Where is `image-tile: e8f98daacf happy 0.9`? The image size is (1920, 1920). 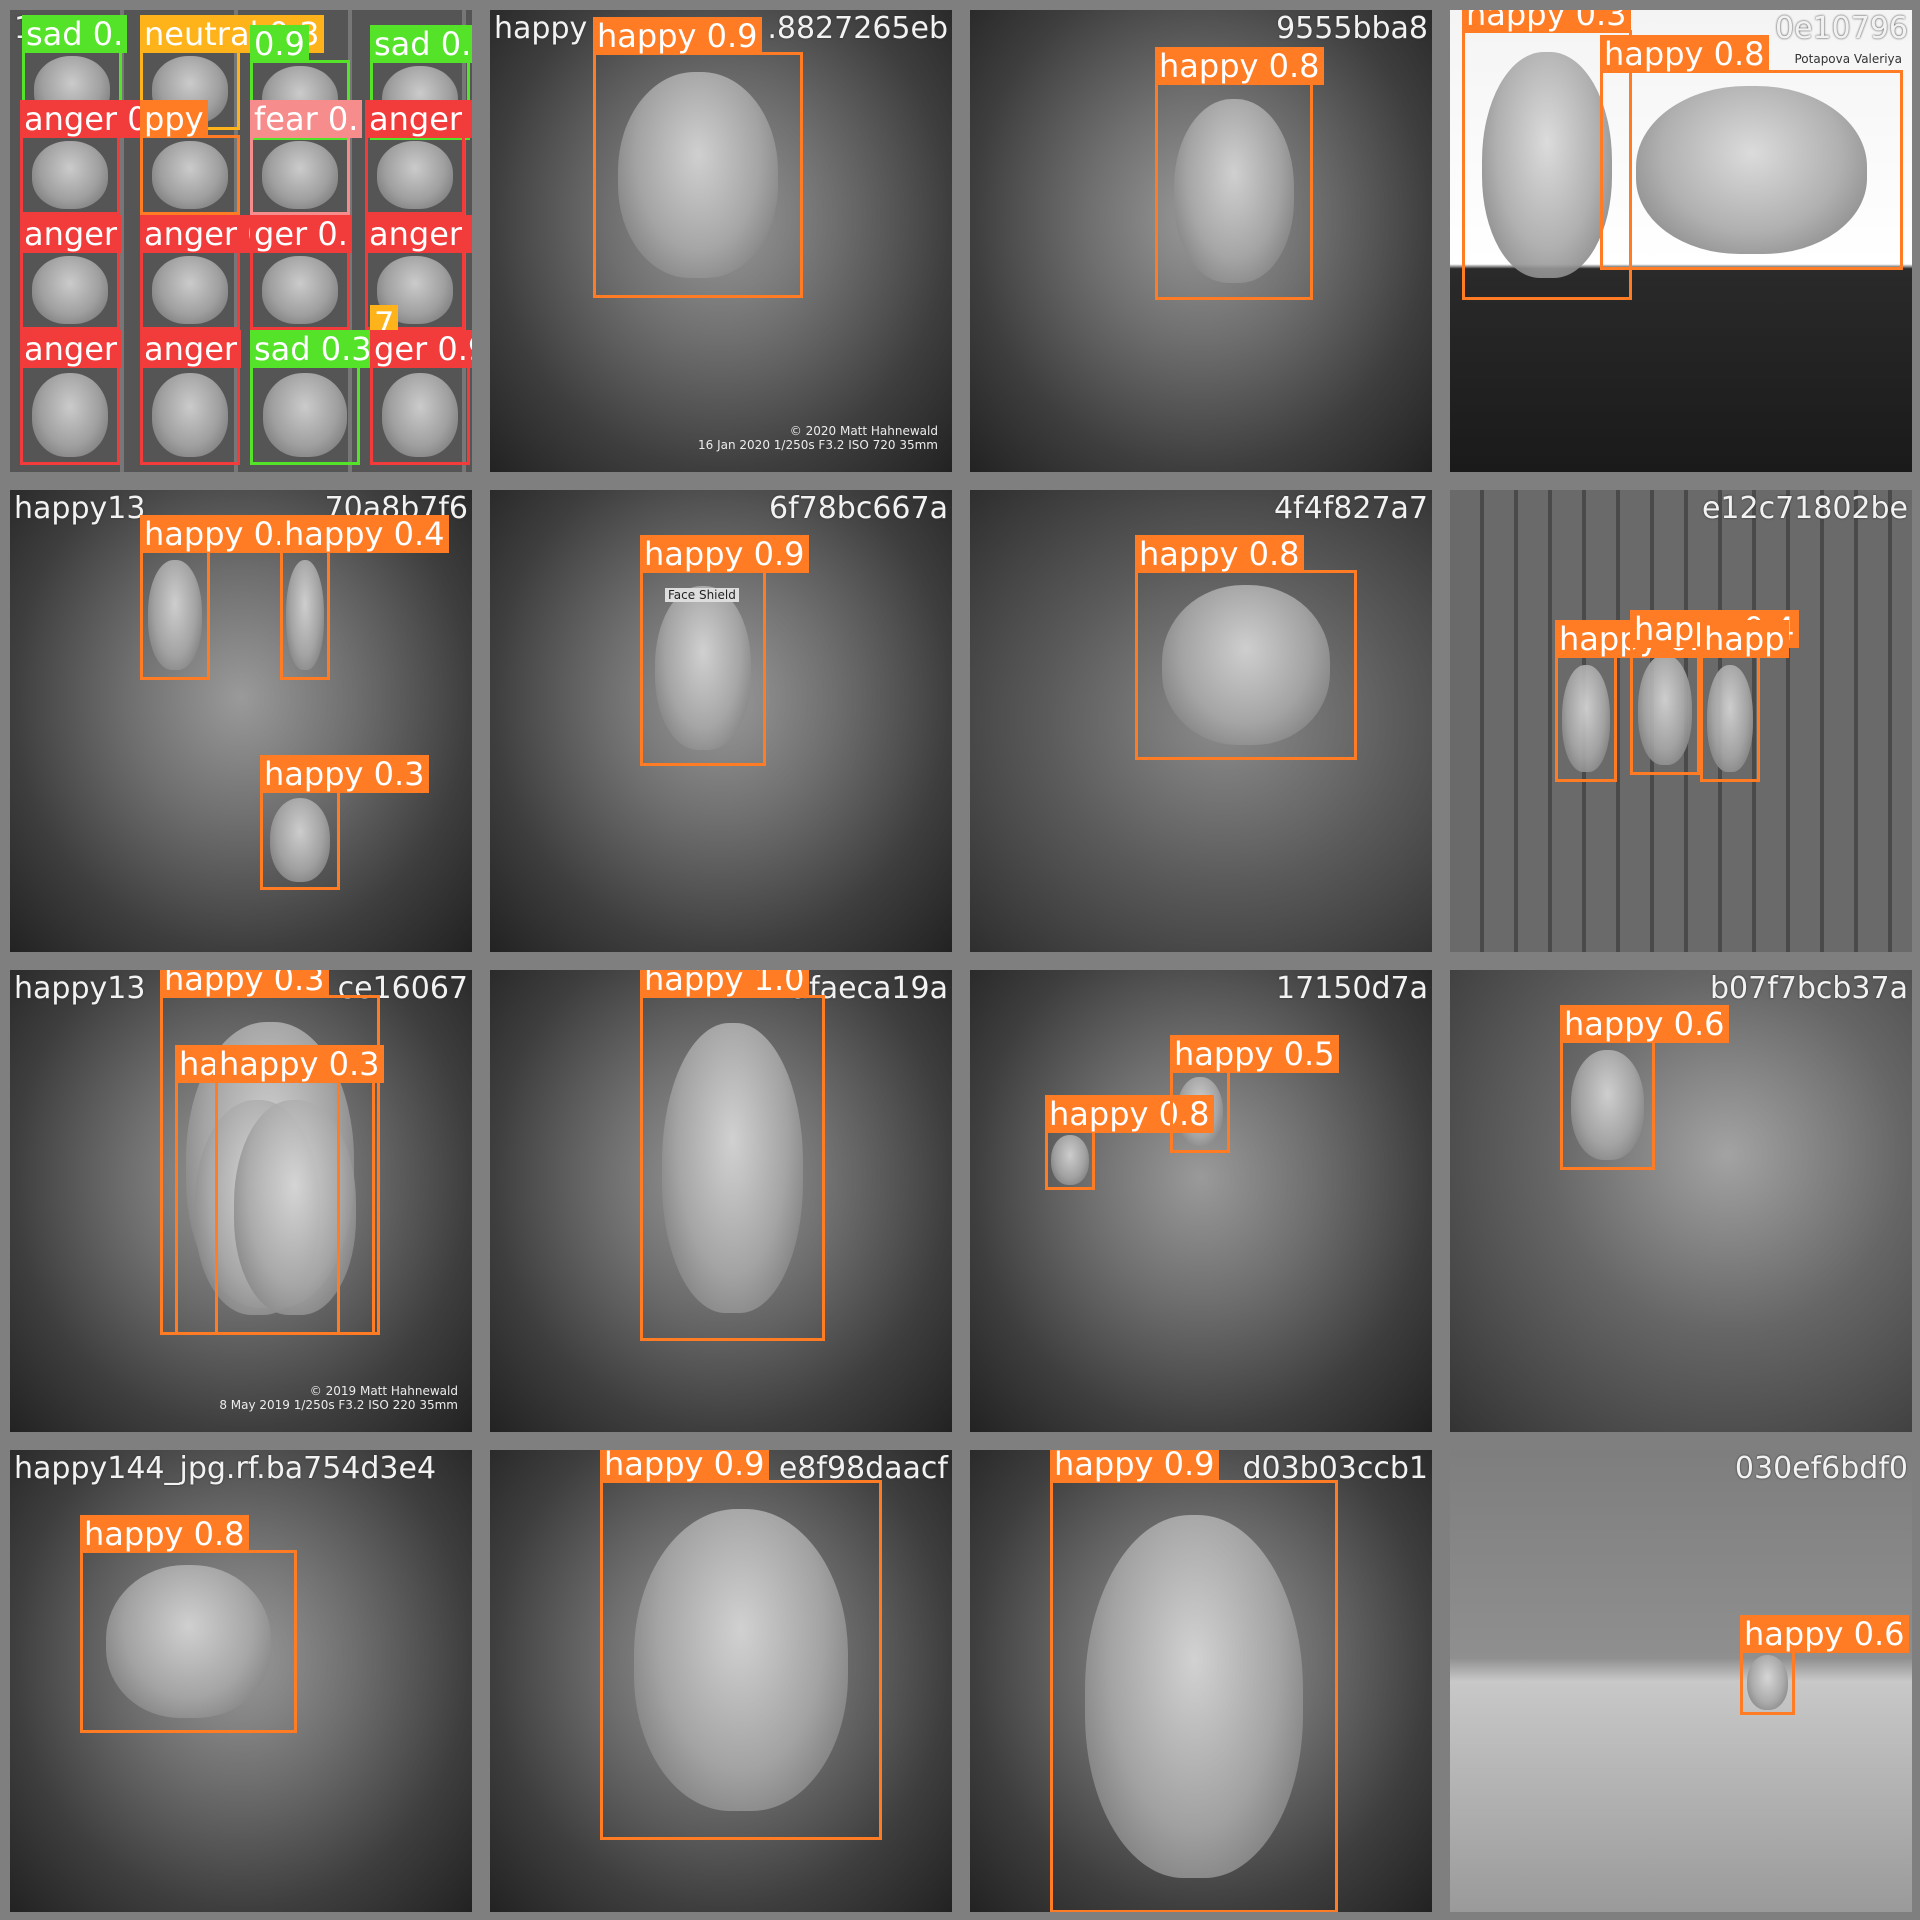 image-tile: e8f98daacf happy 0.9 is located at coordinates (721, 1681).